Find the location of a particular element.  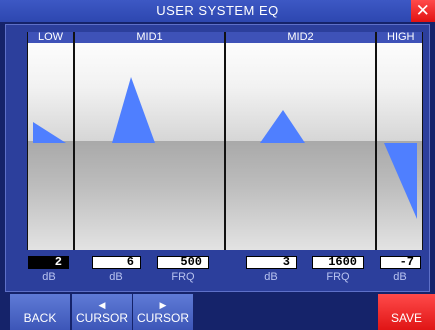

mid1-freq-unit: FRQ is located at coordinates (183, 277).